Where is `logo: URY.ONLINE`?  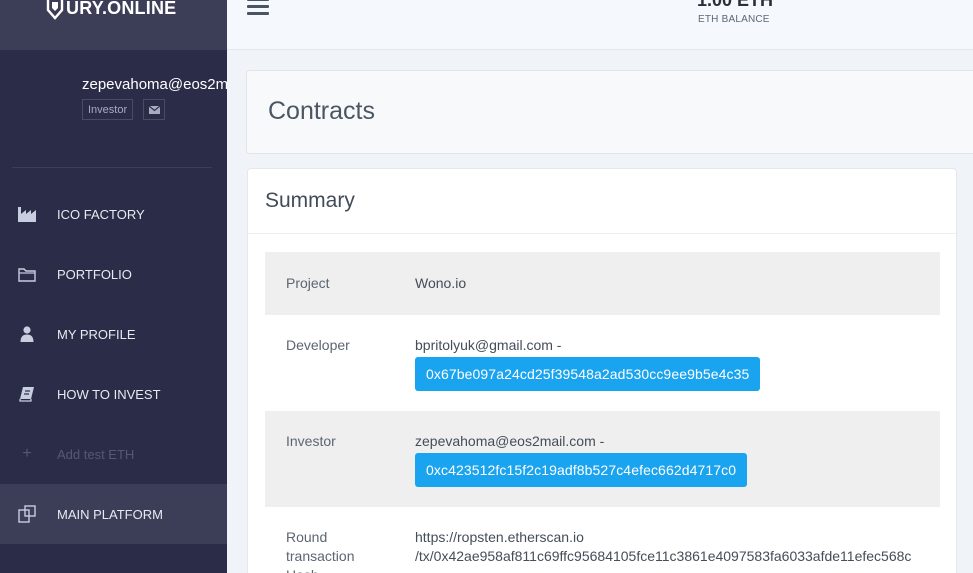
logo: URY.ONLINE is located at coordinates (111, 10).